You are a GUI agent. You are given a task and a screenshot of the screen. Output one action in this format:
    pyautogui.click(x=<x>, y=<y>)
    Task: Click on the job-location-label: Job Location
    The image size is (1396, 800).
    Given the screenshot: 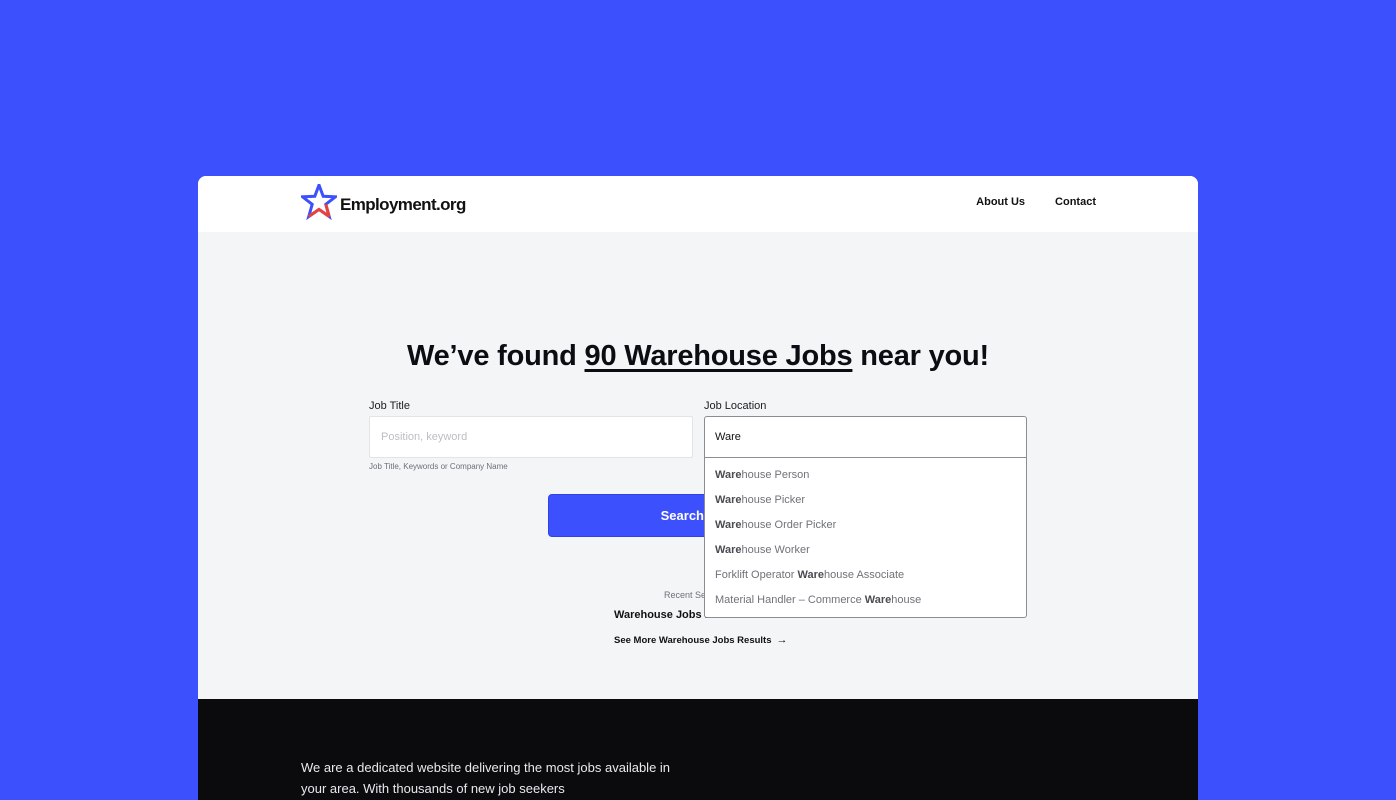 What is the action you would take?
    pyautogui.click(x=735, y=406)
    